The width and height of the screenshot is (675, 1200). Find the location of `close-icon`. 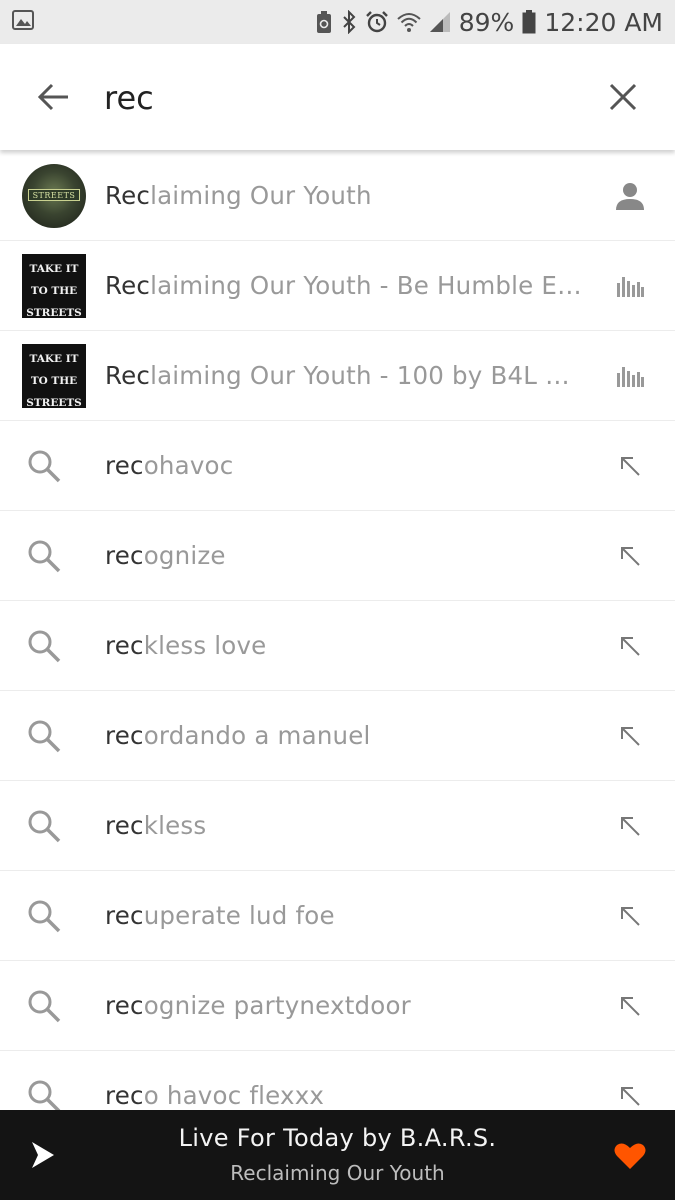

close-icon is located at coordinates (623, 97).